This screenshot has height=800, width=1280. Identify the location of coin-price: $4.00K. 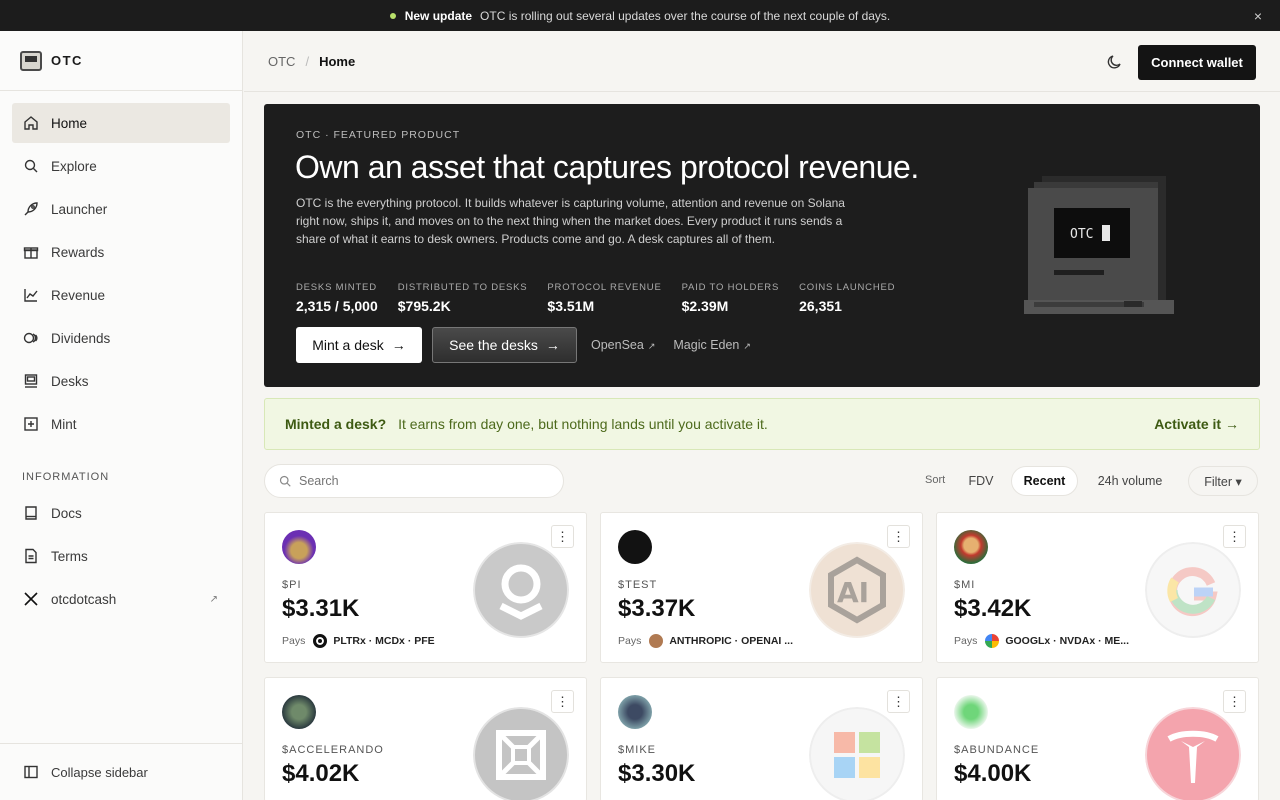
(993, 773).